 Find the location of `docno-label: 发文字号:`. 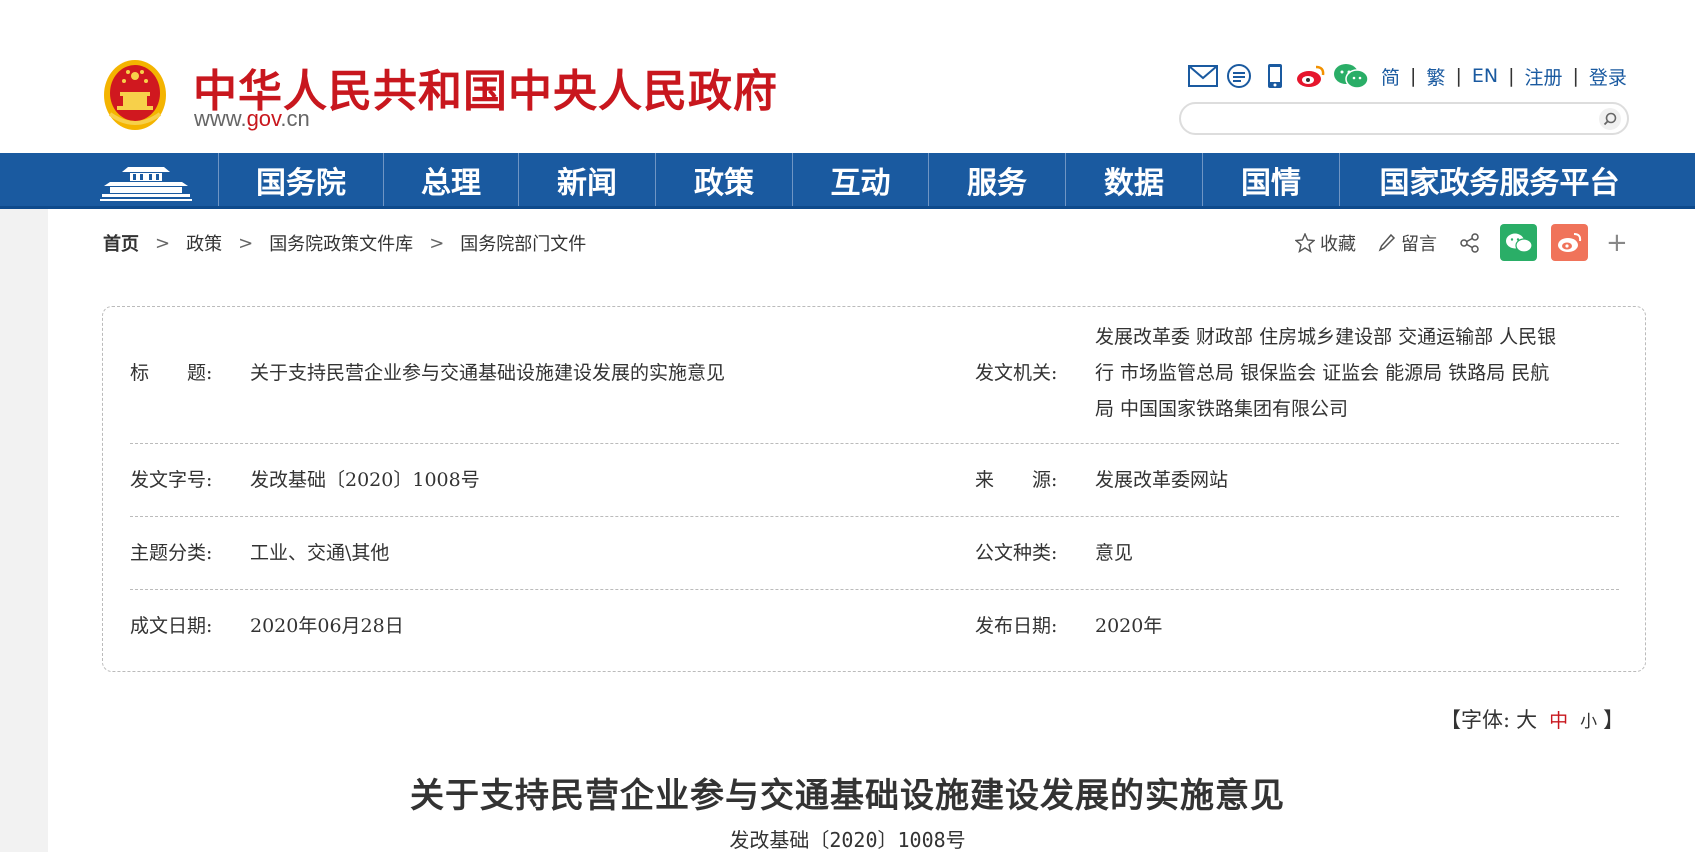

docno-label: 发文字号: is located at coordinates (171, 480).